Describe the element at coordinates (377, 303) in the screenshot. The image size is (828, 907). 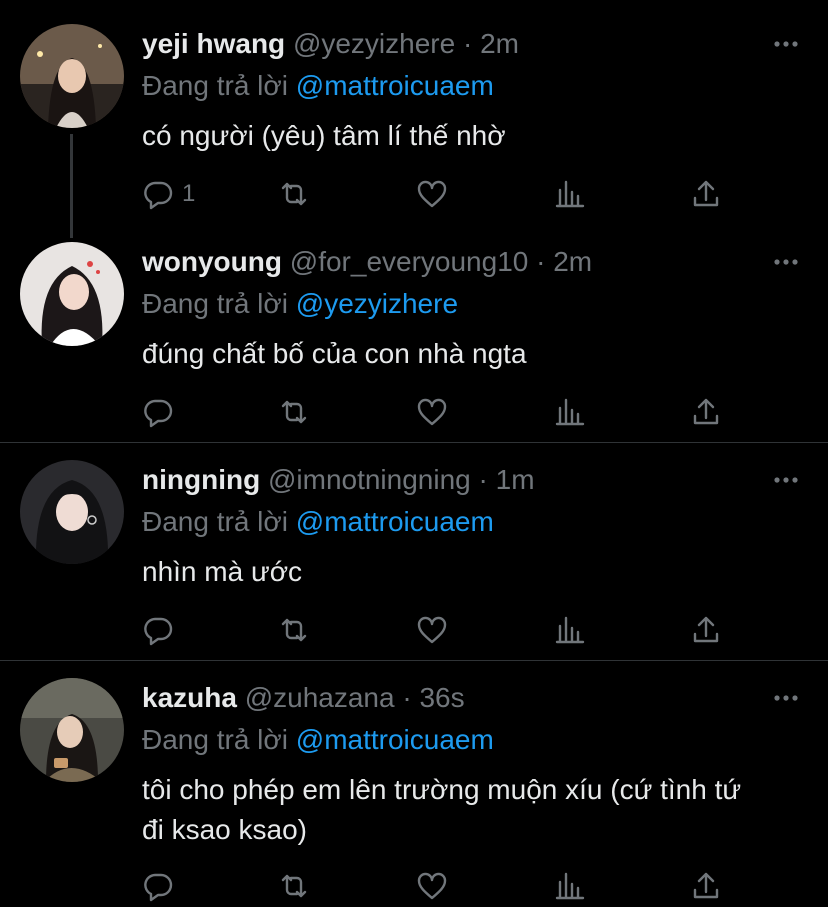
I see `mention-link: @yezyizhere` at that location.